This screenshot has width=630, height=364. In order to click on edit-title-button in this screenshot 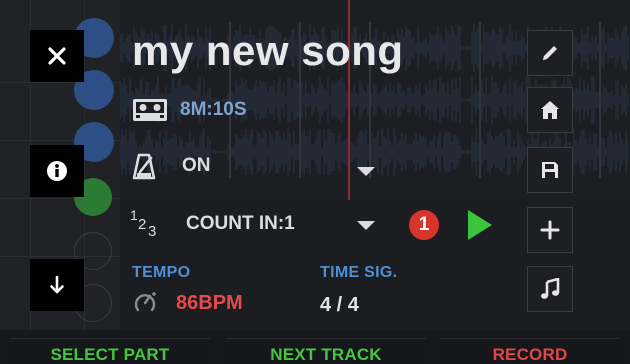, I will do `click(550, 53)`.